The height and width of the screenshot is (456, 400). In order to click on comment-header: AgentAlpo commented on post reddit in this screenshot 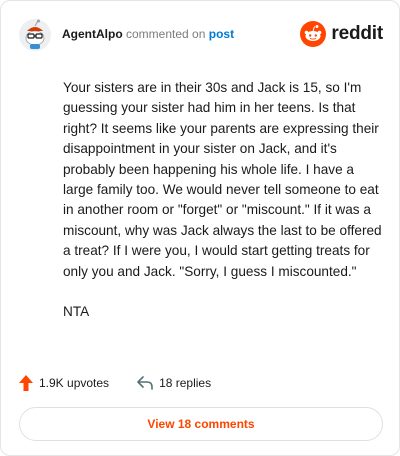, I will do `click(201, 35)`.